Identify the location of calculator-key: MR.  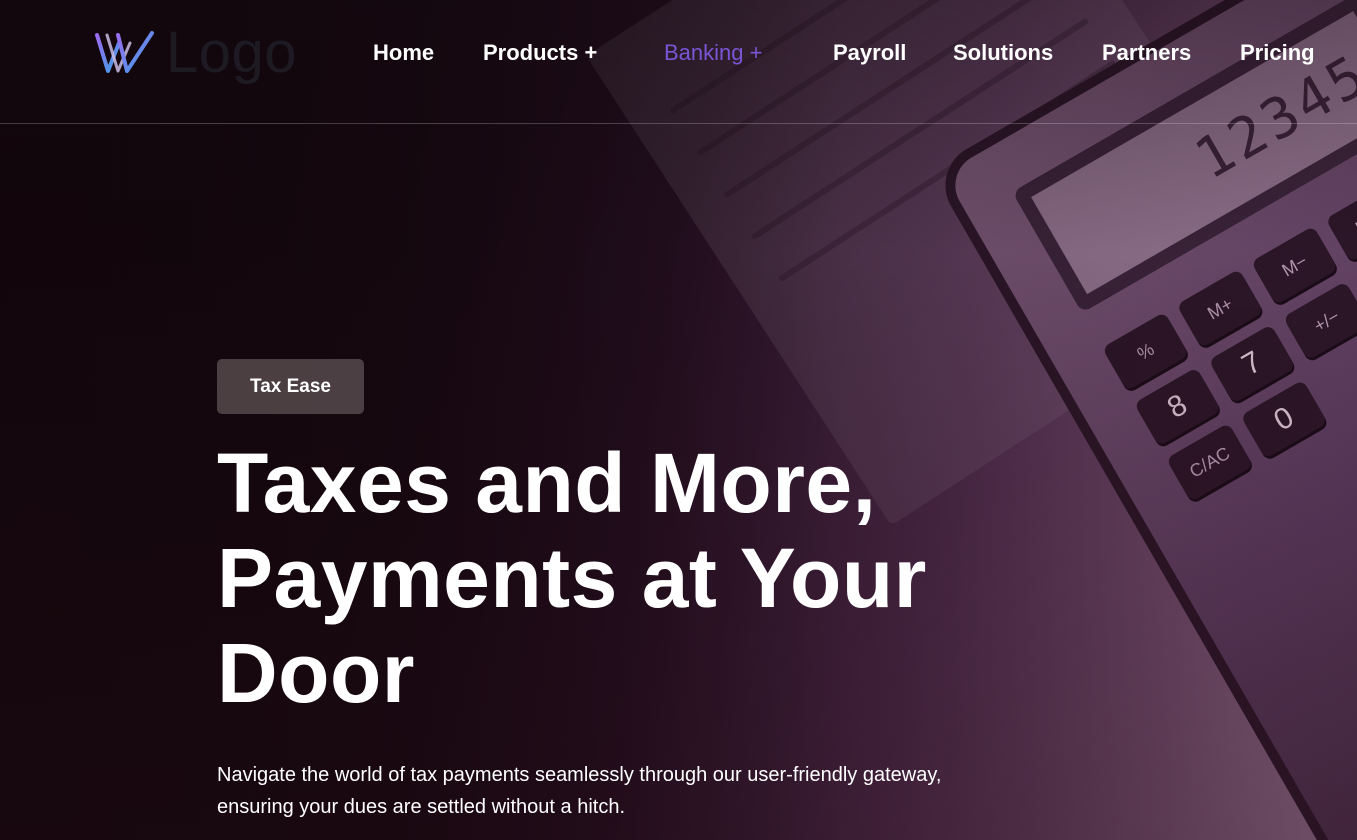
(1341, 222).